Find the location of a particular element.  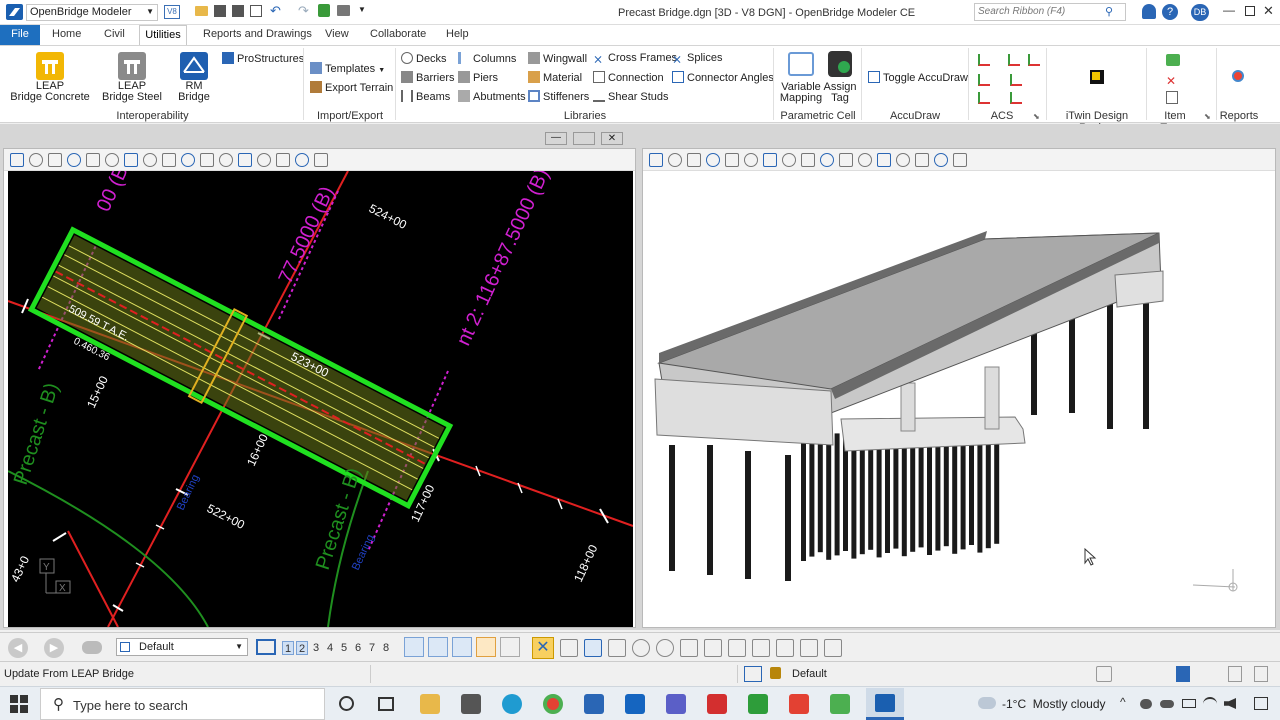

leap-bridge-concrete-icon is located at coordinates (50, 66).